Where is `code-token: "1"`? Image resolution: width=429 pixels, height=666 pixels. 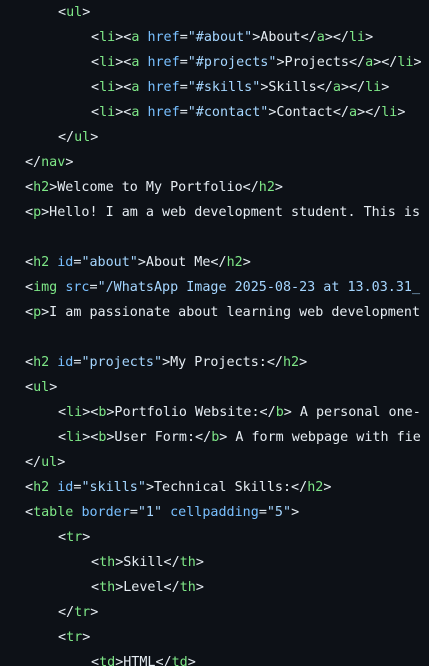
code-token: "1" is located at coordinates (150, 512).